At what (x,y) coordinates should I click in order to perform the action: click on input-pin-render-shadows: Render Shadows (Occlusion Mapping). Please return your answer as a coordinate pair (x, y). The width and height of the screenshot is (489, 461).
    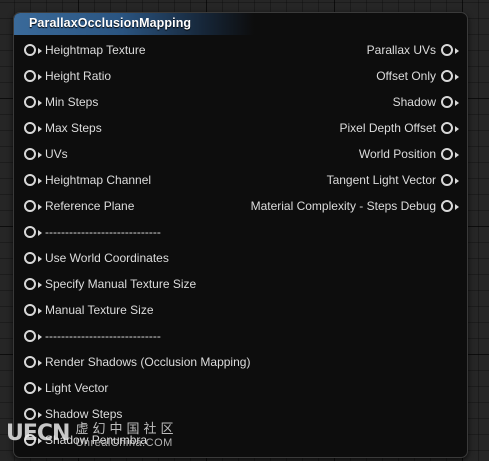
    Looking at the image, I should click on (137, 362).